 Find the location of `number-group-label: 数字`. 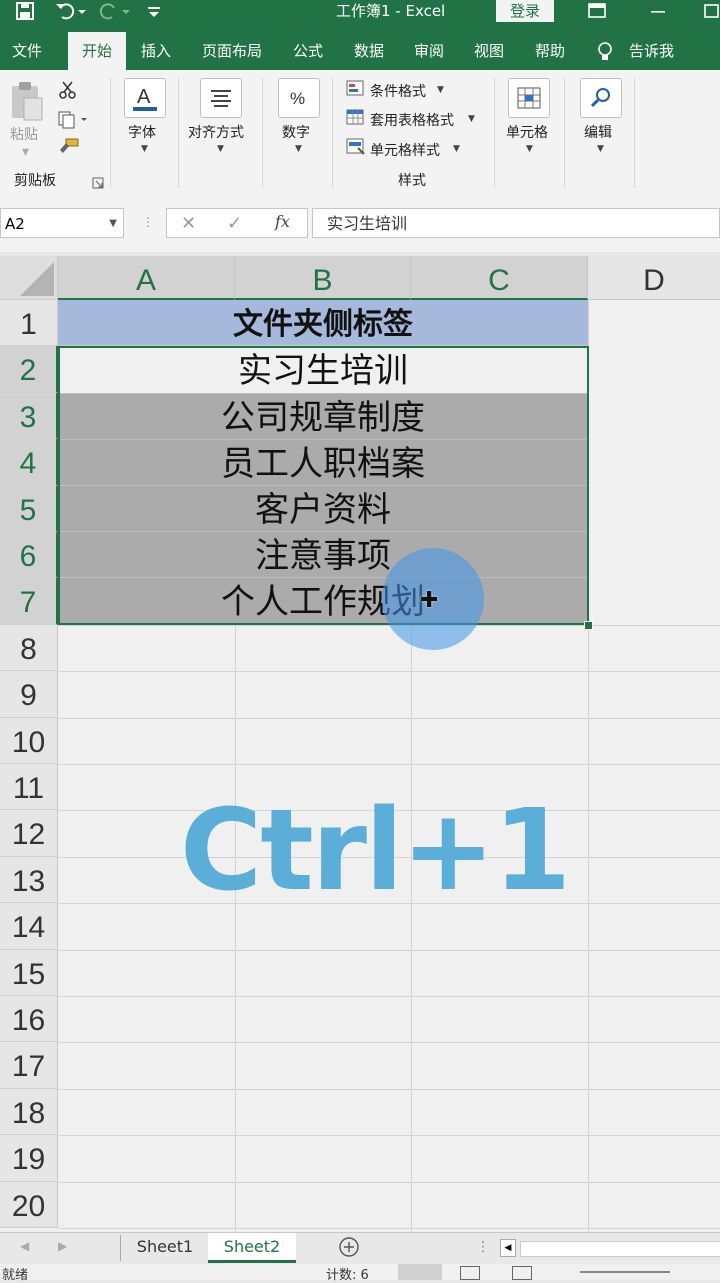

number-group-label: 数字 is located at coordinates (296, 132).